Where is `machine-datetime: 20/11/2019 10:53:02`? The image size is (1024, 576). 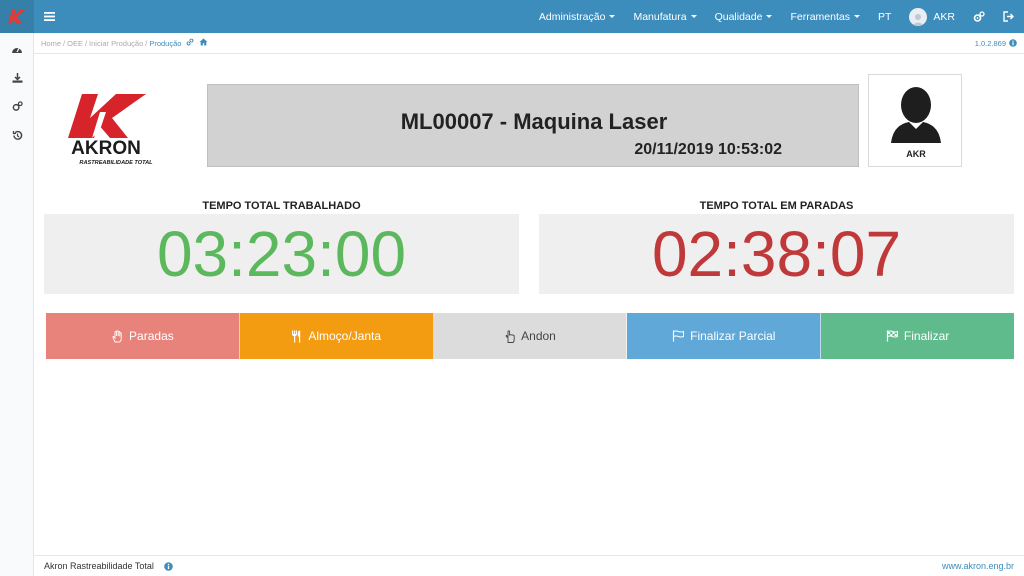 machine-datetime: 20/11/2019 10:53:02 is located at coordinates (708, 149).